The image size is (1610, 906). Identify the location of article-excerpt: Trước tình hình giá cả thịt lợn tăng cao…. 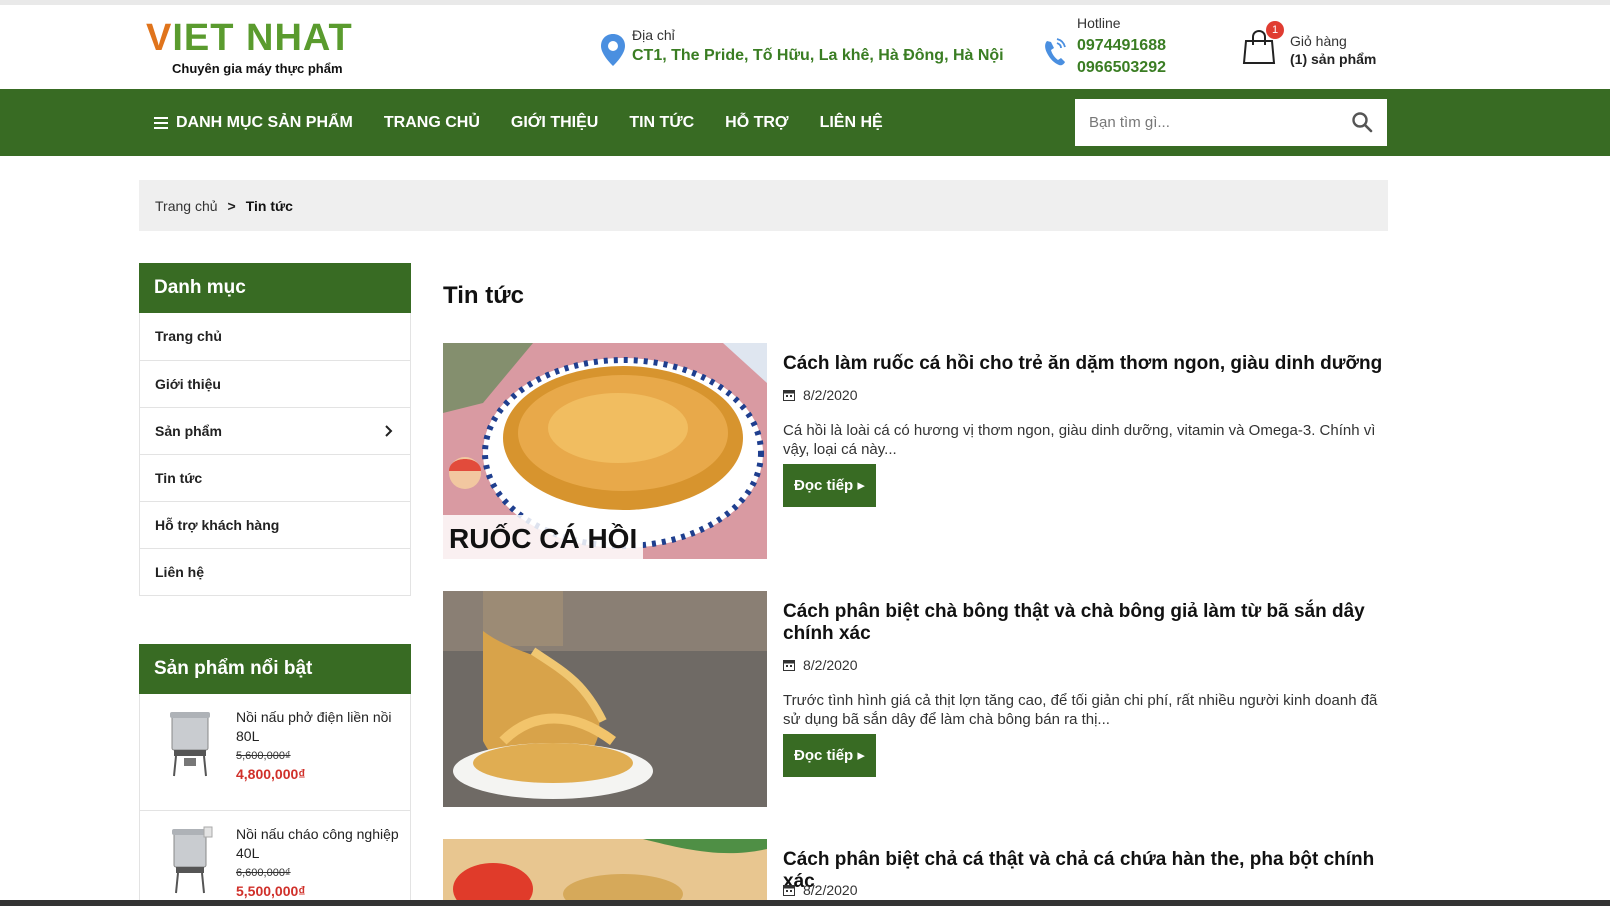
(1080, 710).